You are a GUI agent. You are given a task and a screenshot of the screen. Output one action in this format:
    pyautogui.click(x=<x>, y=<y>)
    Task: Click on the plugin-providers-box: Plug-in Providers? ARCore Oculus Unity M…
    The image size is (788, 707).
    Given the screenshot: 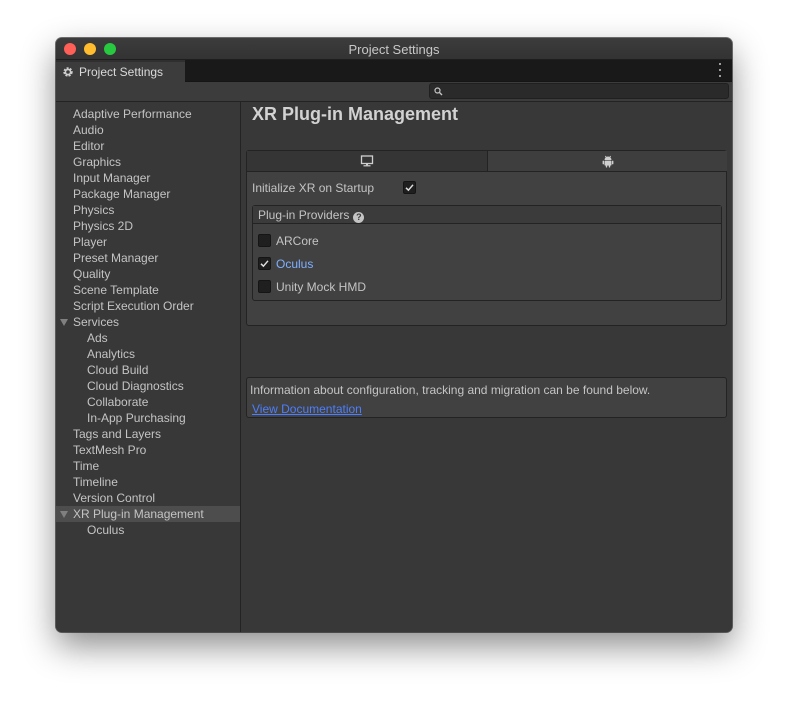 What is the action you would take?
    pyautogui.click(x=487, y=253)
    